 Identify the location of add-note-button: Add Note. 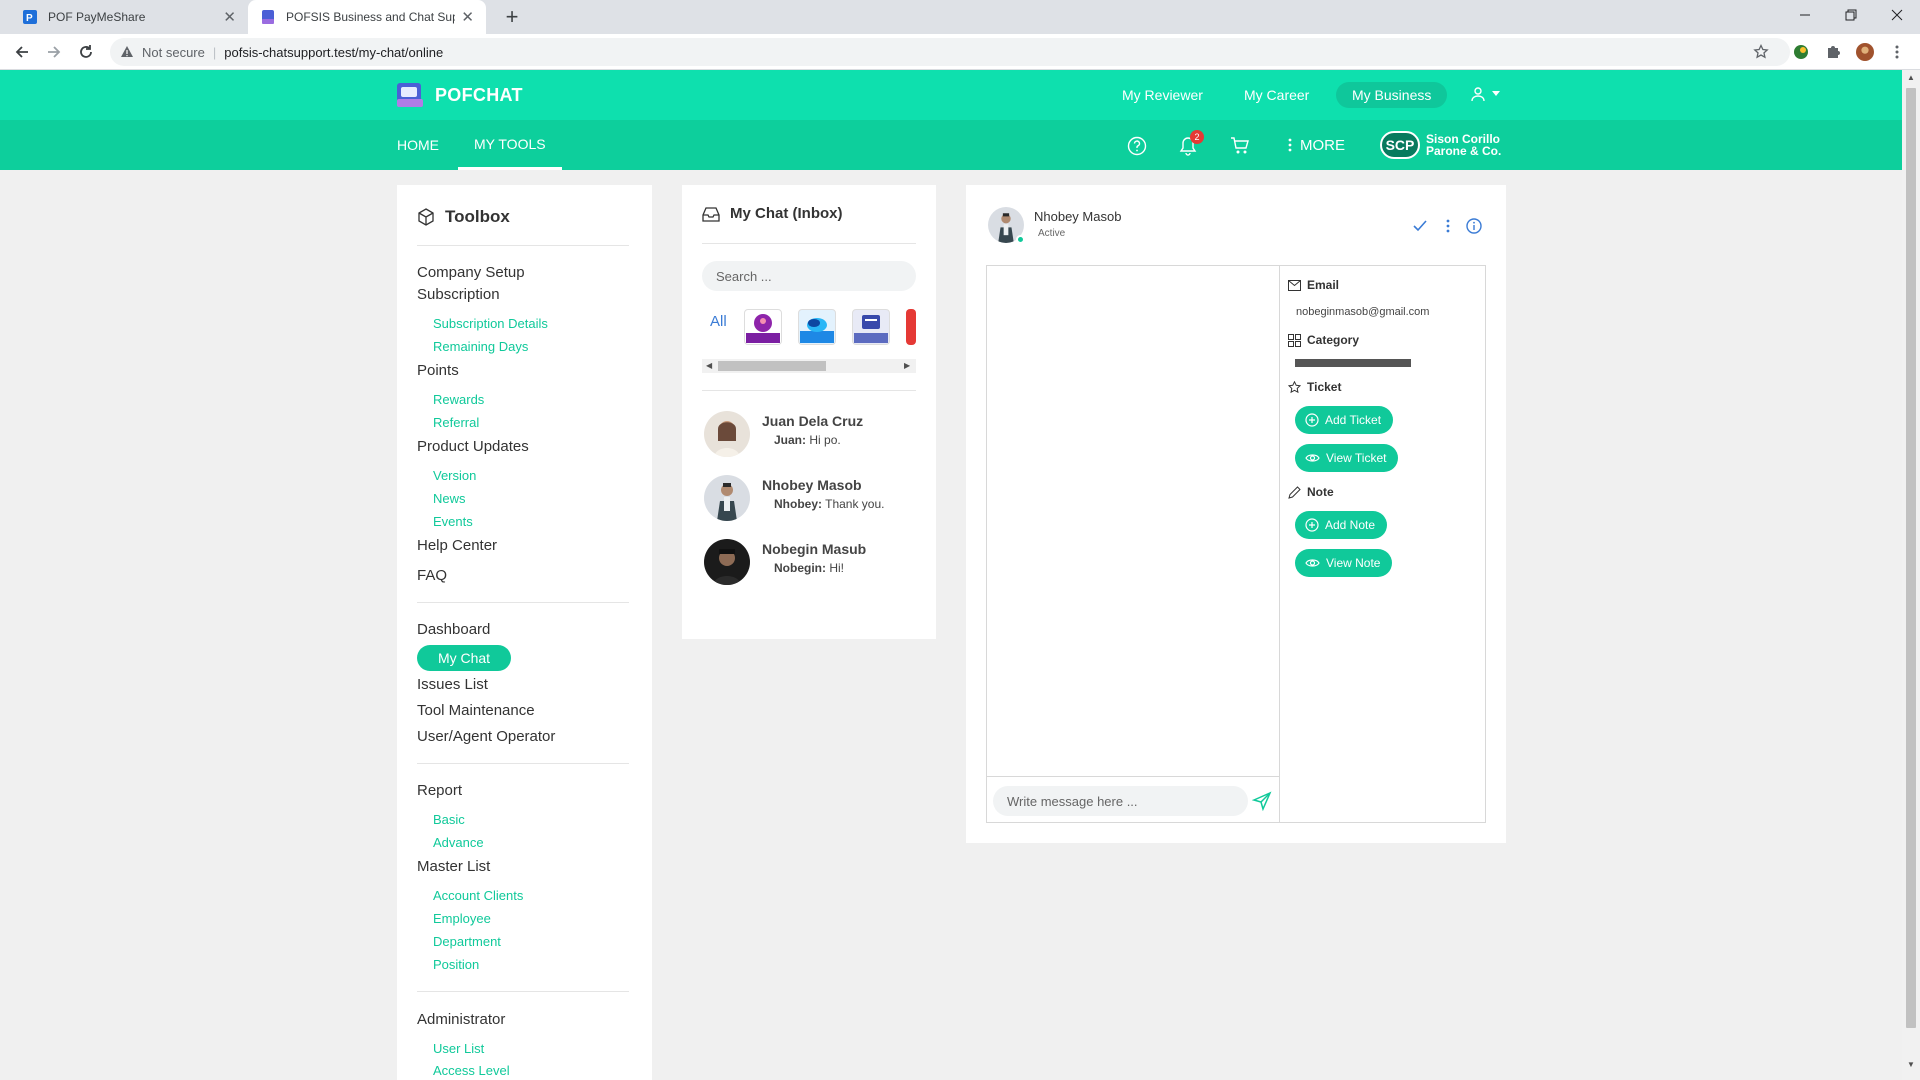
(1341, 525).